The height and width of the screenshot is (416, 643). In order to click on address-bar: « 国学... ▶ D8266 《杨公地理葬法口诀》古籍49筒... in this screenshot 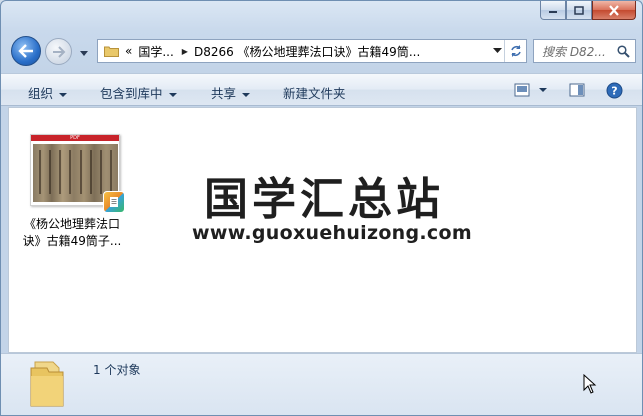, I will do `click(312, 51)`.